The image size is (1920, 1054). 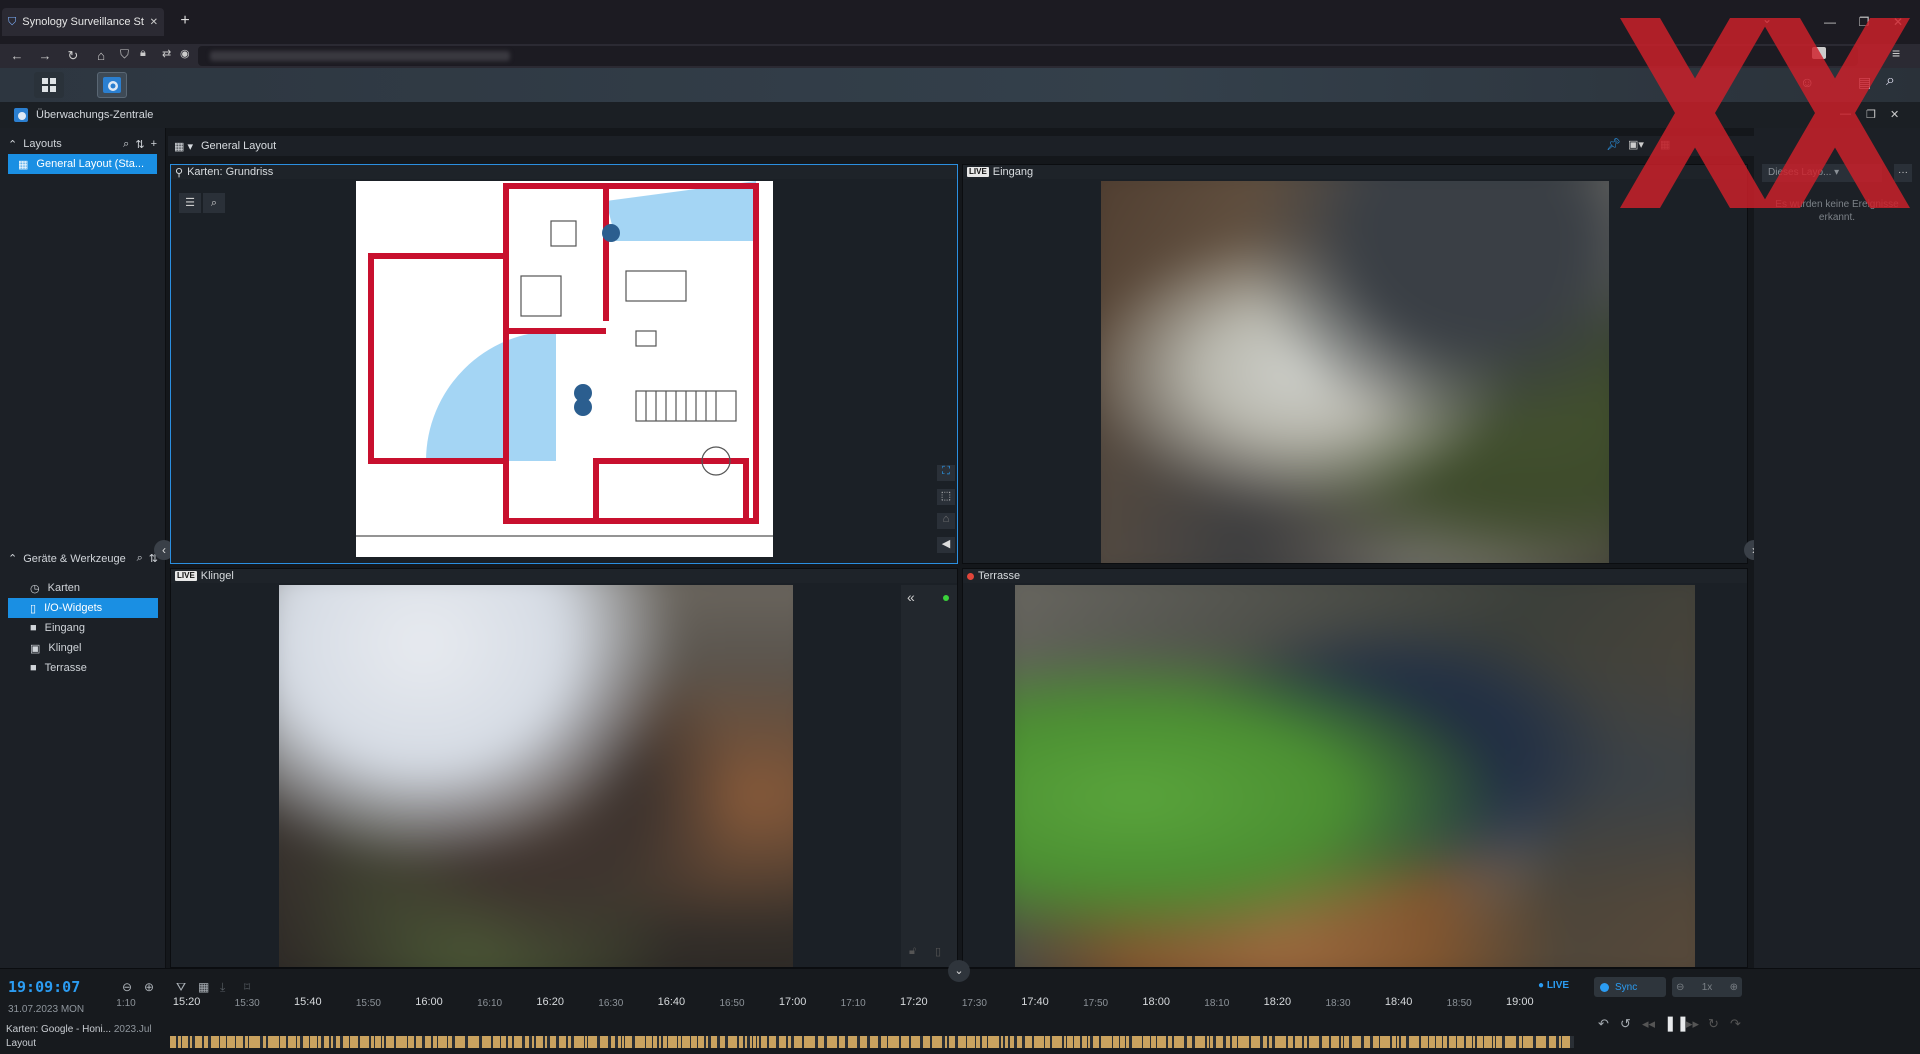 I want to click on zoom-out-icon: ⊖, so click(x=127, y=987).